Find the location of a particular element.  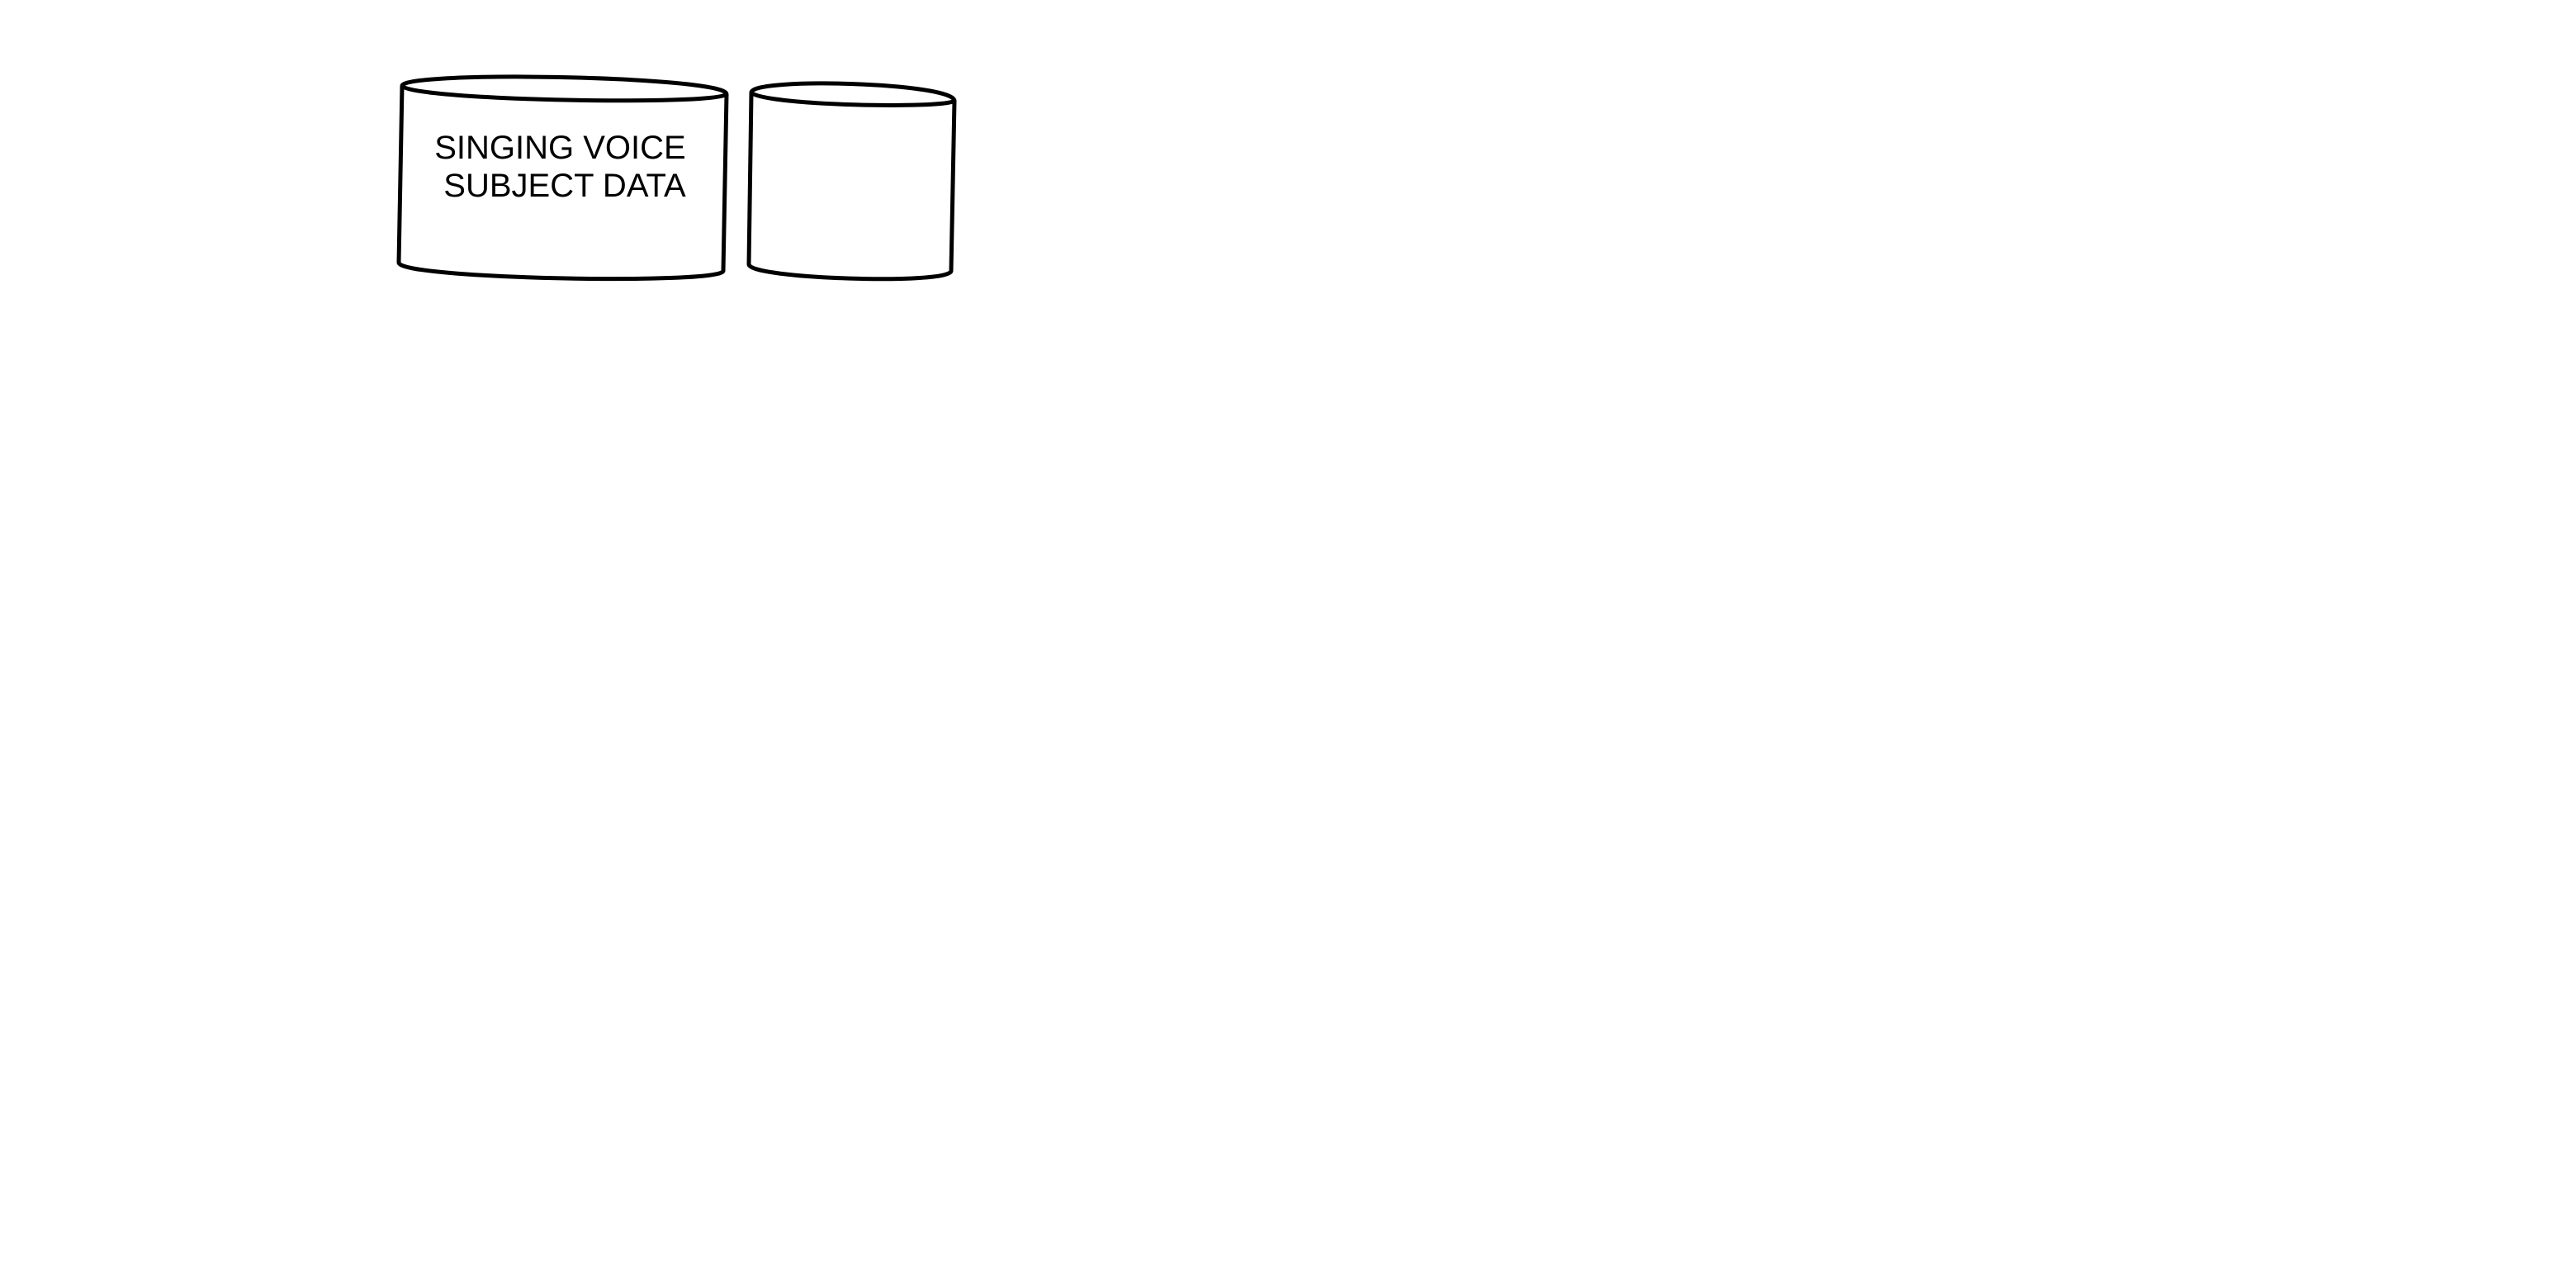

block-diagram: SINGING VOICE SUBJECT DATA is located at coordinates (676, 178).